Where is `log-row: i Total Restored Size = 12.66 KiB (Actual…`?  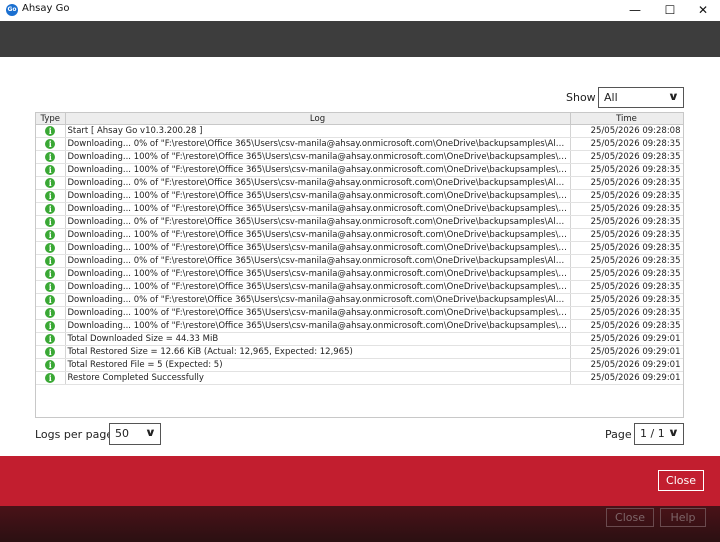 log-row: i Total Restored Size = 12.66 KiB (Actual… is located at coordinates (359, 352).